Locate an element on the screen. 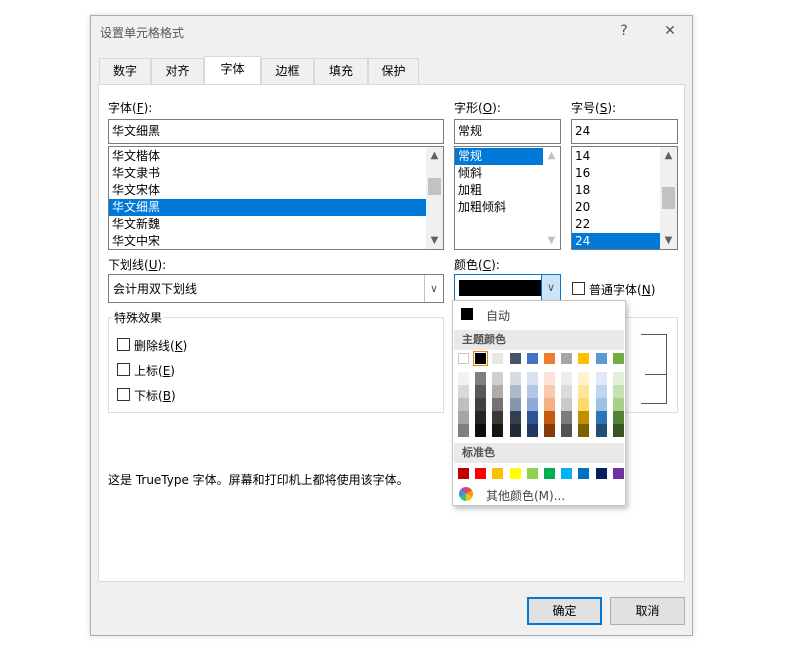 This screenshot has width=785, height=649. list-item: 华文隶书 is located at coordinates (276, 173).